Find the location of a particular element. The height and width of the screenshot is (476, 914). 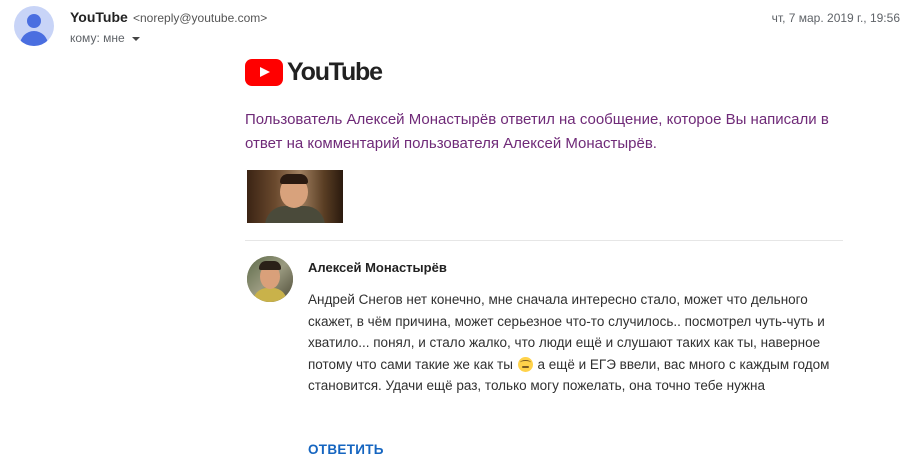

divider is located at coordinates (544, 240).